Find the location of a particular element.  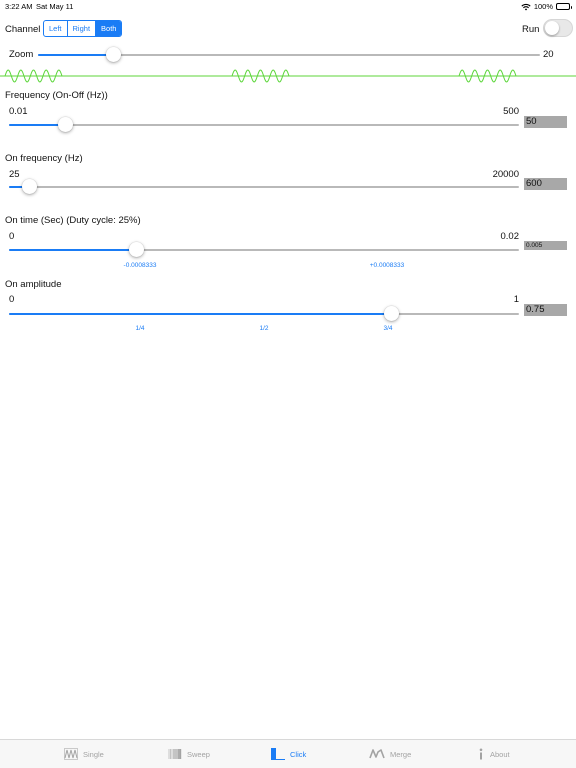

on-time-label: On time (Sec) (Duty cycle: 25%) is located at coordinates (73, 220).